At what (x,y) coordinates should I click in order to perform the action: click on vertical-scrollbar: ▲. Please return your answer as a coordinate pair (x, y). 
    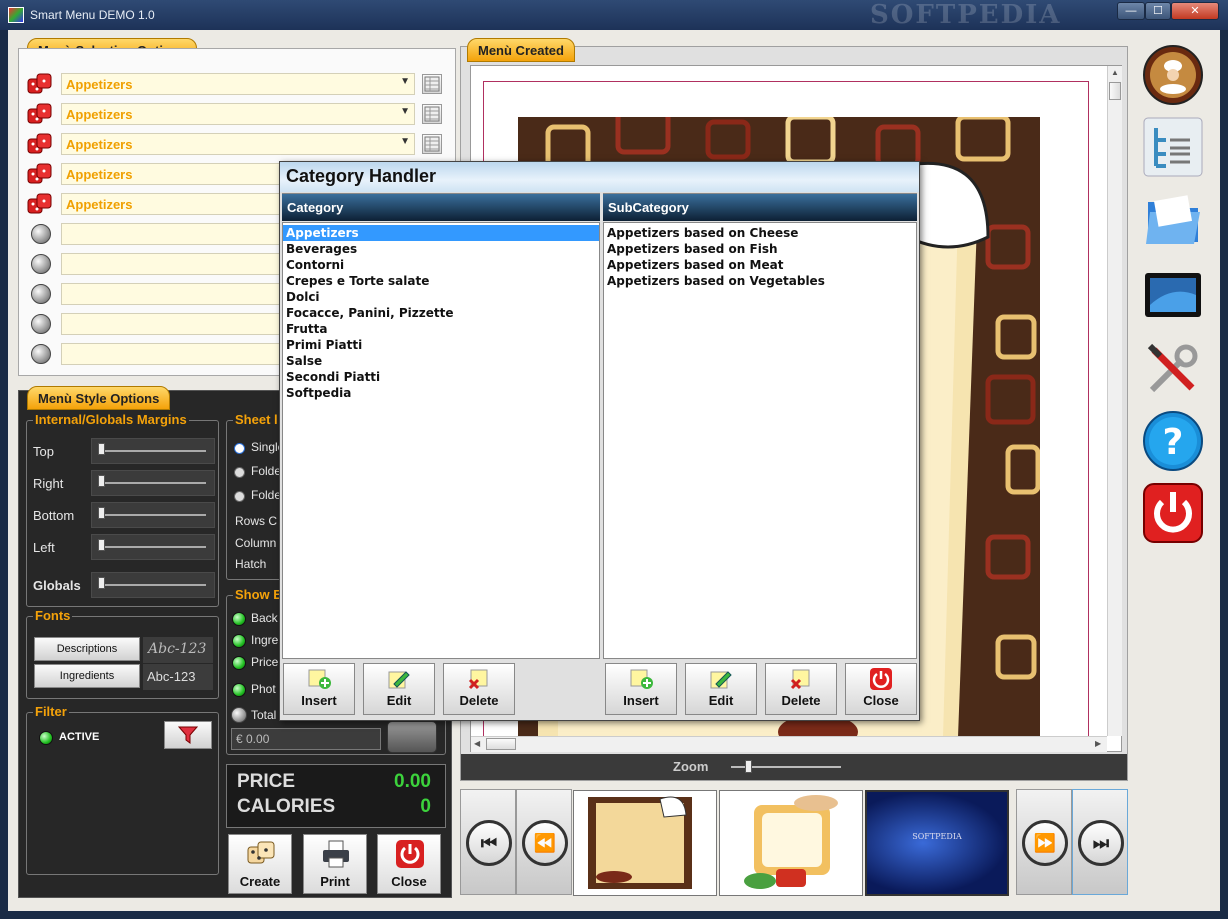
    Looking at the image, I should click on (1114, 401).